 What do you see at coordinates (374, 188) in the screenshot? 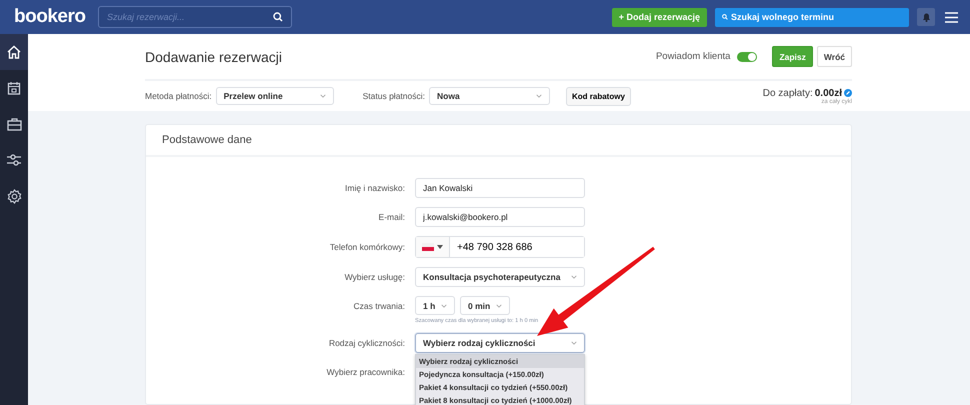
I see `field-label: Imię i nazwisko:` at bounding box center [374, 188].